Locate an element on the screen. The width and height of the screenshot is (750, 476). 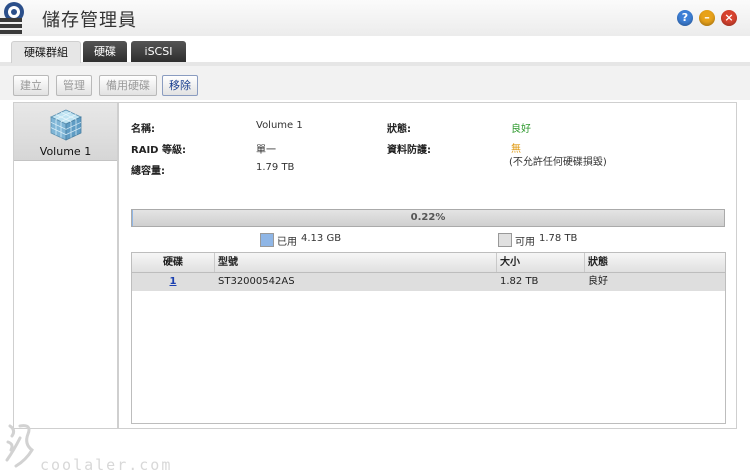
name-label: 名稱: is located at coordinates (143, 129).